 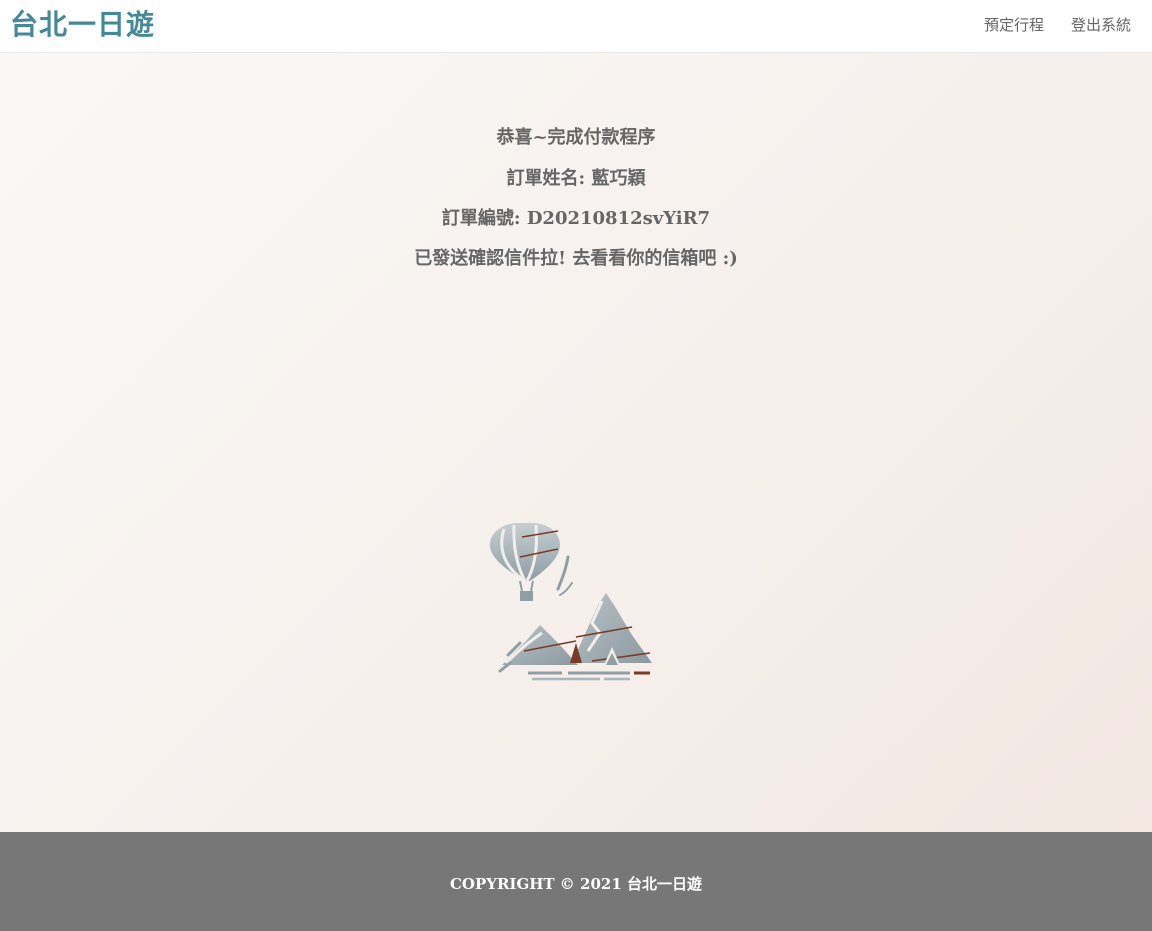 What do you see at coordinates (1014, 25) in the screenshot?
I see `nav-link-booking: 預定行程` at bounding box center [1014, 25].